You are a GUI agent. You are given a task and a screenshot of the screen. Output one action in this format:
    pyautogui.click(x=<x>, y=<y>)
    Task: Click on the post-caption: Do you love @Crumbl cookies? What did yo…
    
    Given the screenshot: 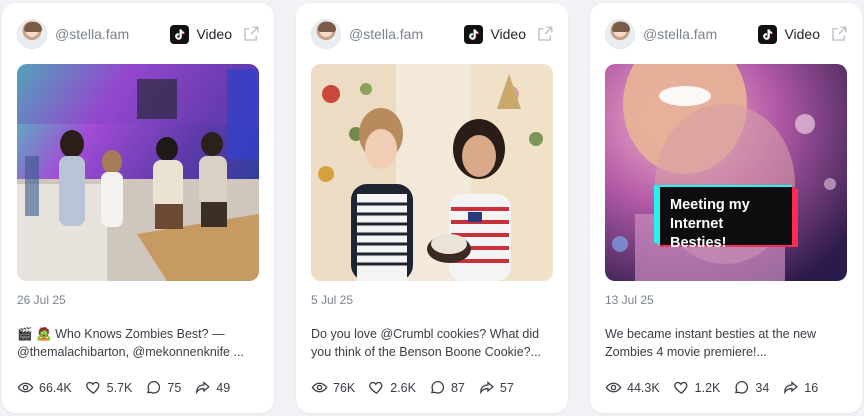 What is the action you would take?
    pyautogui.click(x=433, y=343)
    